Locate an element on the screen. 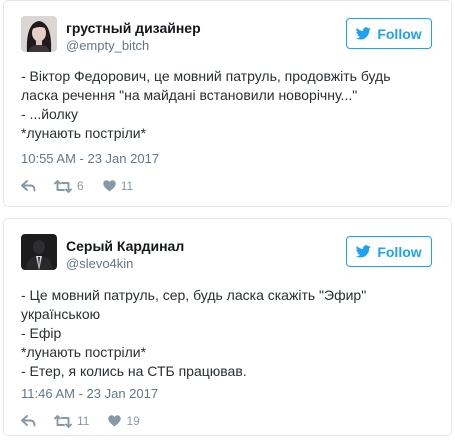 The image size is (455, 440). timestamp: 10:55 AM - 23 Jan 2017 is located at coordinates (90, 158).